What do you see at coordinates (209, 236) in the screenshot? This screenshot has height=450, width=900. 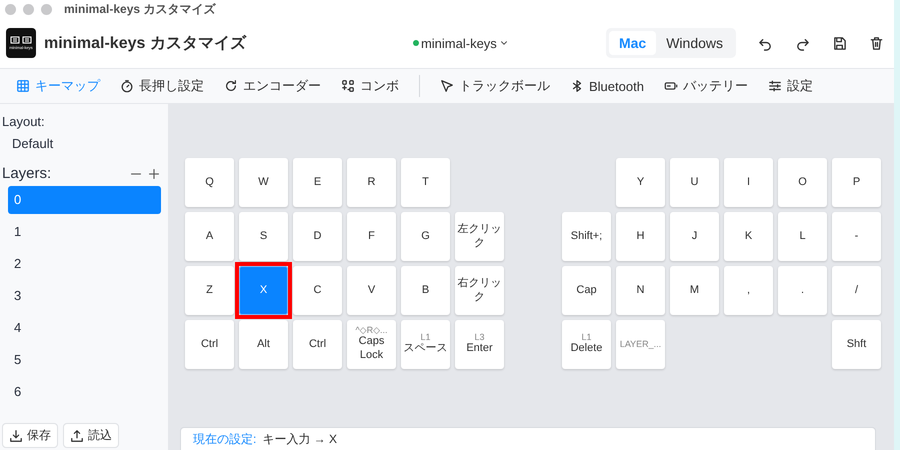 I see `key: A` at bounding box center [209, 236].